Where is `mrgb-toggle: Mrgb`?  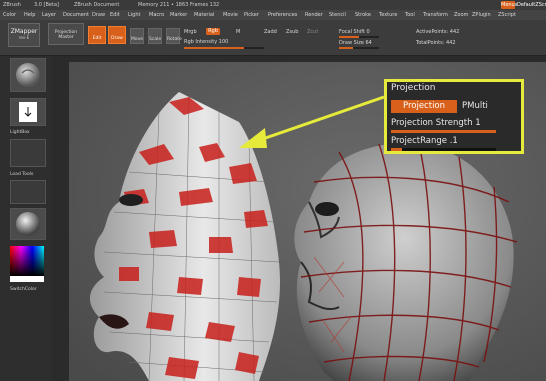
mrgb-toggle: Mrgb is located at coordinates (190, 32).